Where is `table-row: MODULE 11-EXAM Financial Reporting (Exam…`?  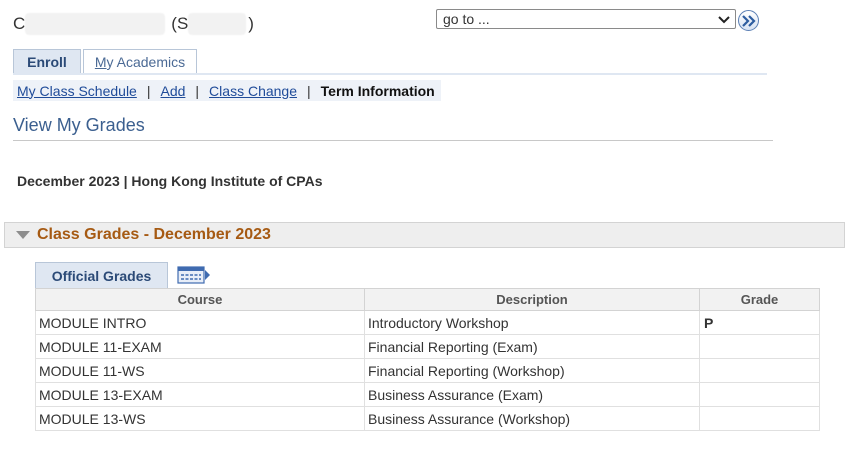 table-row: MODULE 11-EXAM Financial Reporting (Exam… is located at coordinates (427, 346).